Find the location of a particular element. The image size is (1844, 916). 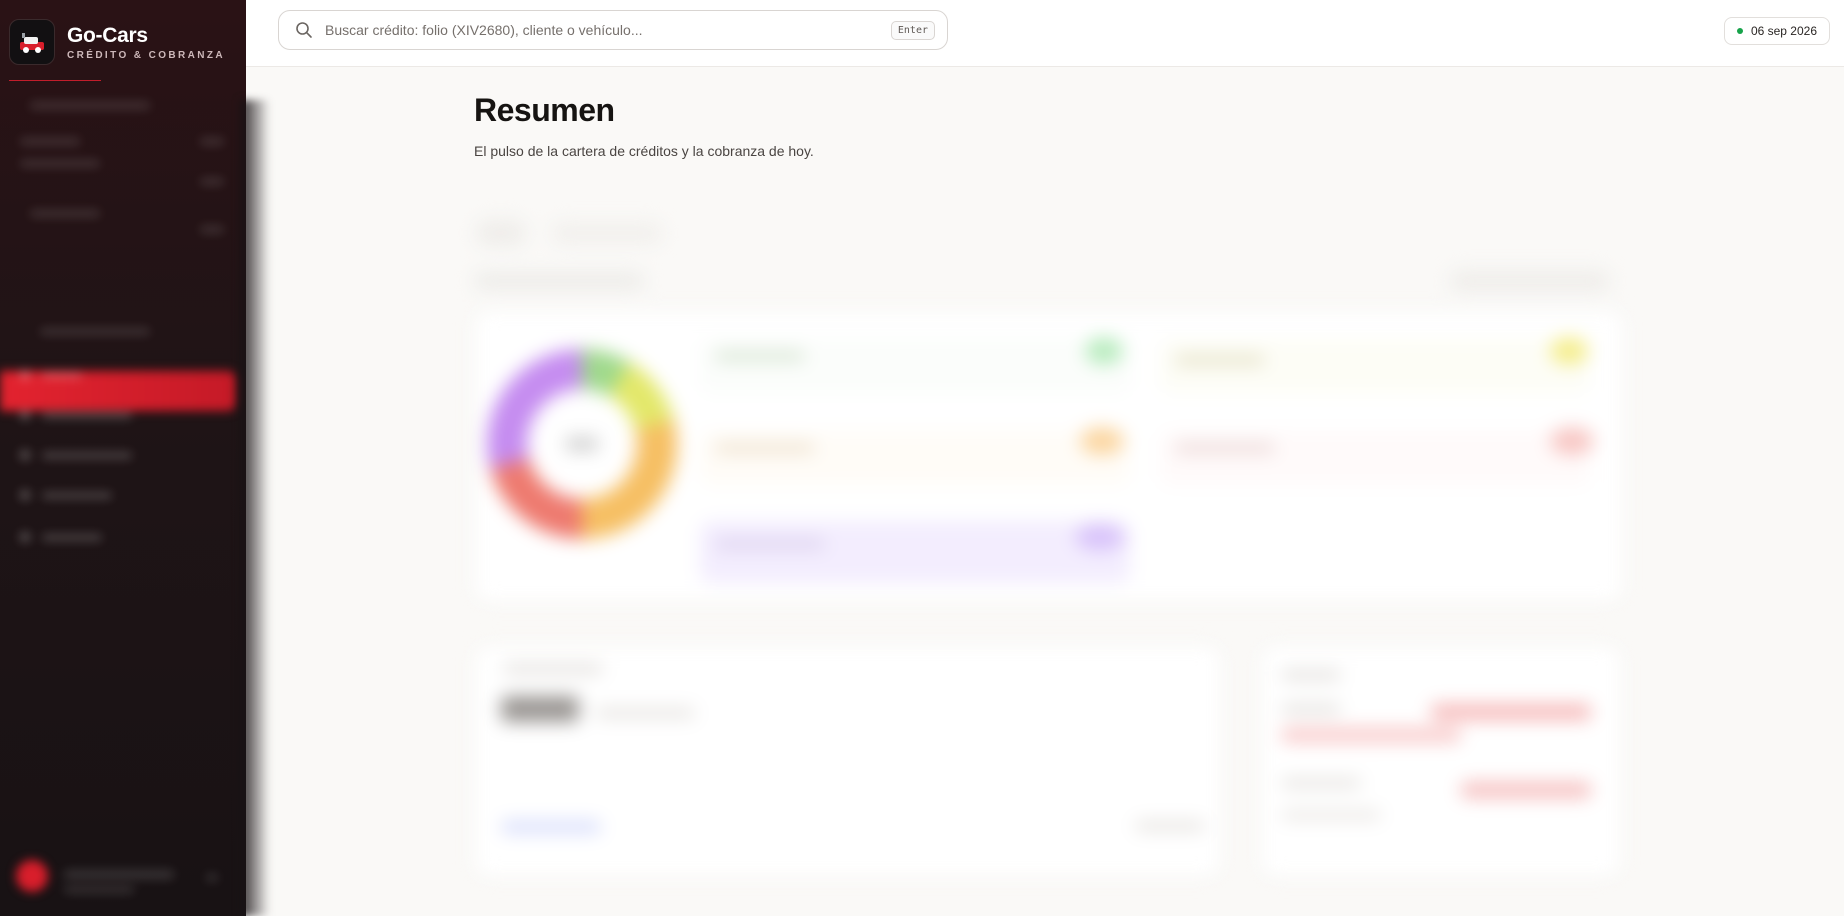

status-dot-icon is located at coordinates (1739, 31).